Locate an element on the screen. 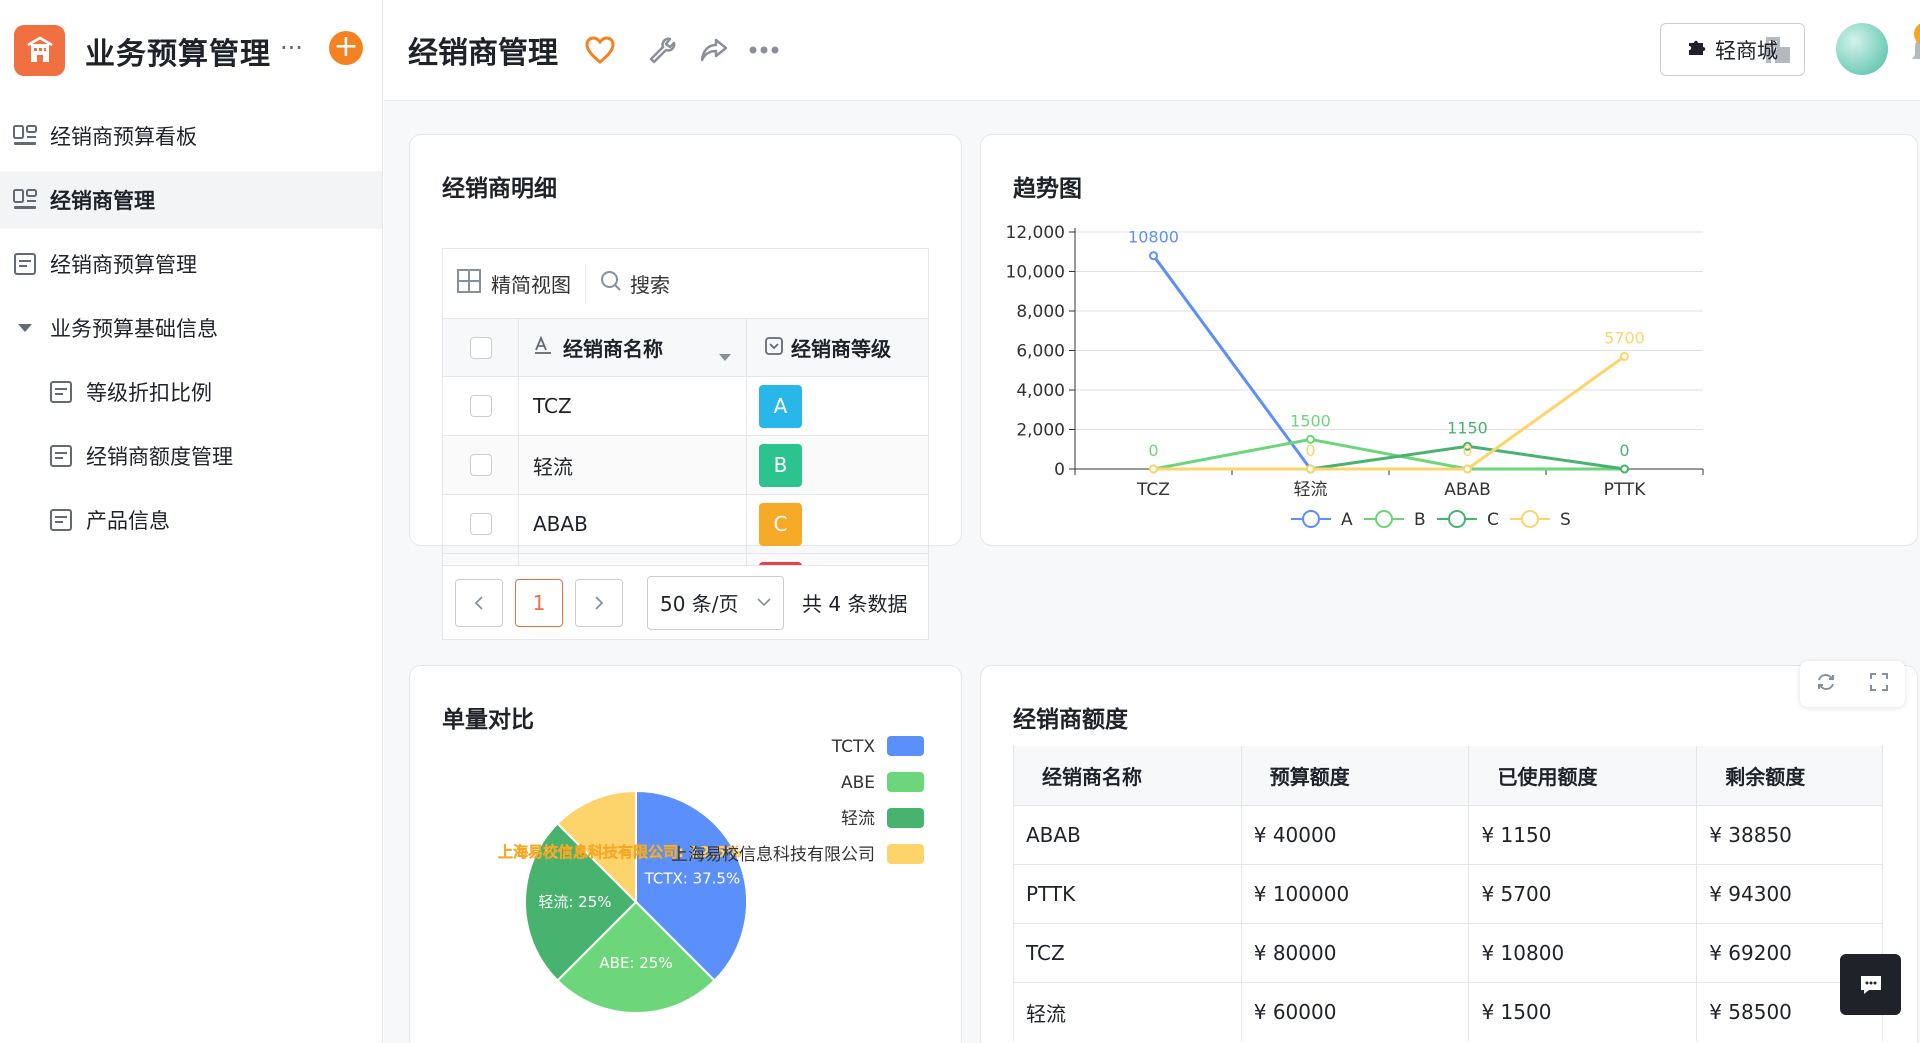 Image resolution: width=1920 pixels, height=1043 pixels. table-row: ABAB C is located at coordinates (685, 524).